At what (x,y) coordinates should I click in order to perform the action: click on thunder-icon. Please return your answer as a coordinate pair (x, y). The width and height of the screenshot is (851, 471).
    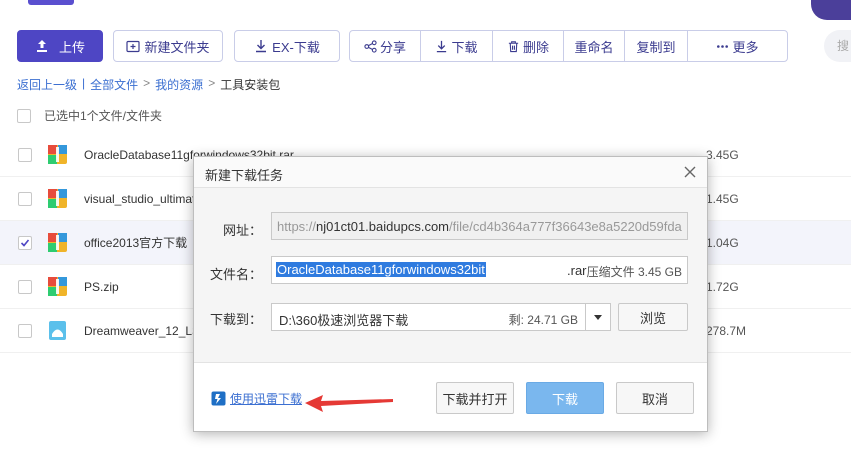
    Looking at the image, I should click on (218, 398).